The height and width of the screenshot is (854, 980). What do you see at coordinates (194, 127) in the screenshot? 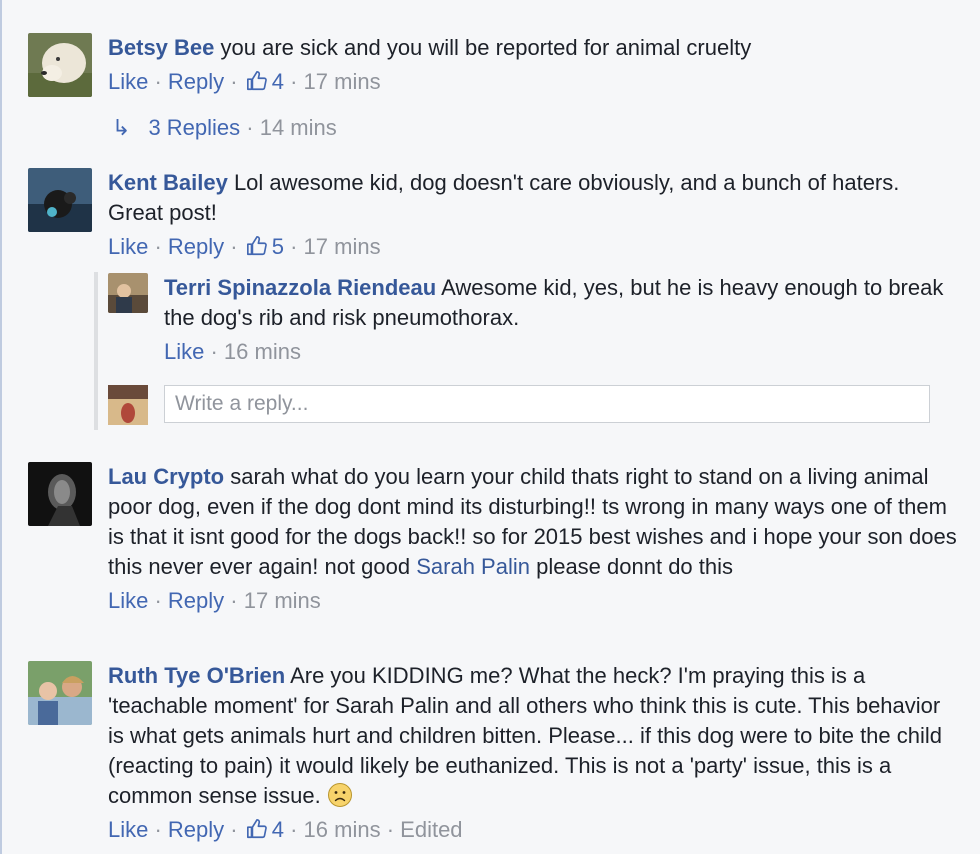
I see `replies-count-link: 3 Replies` at bounding box center [194, 127].